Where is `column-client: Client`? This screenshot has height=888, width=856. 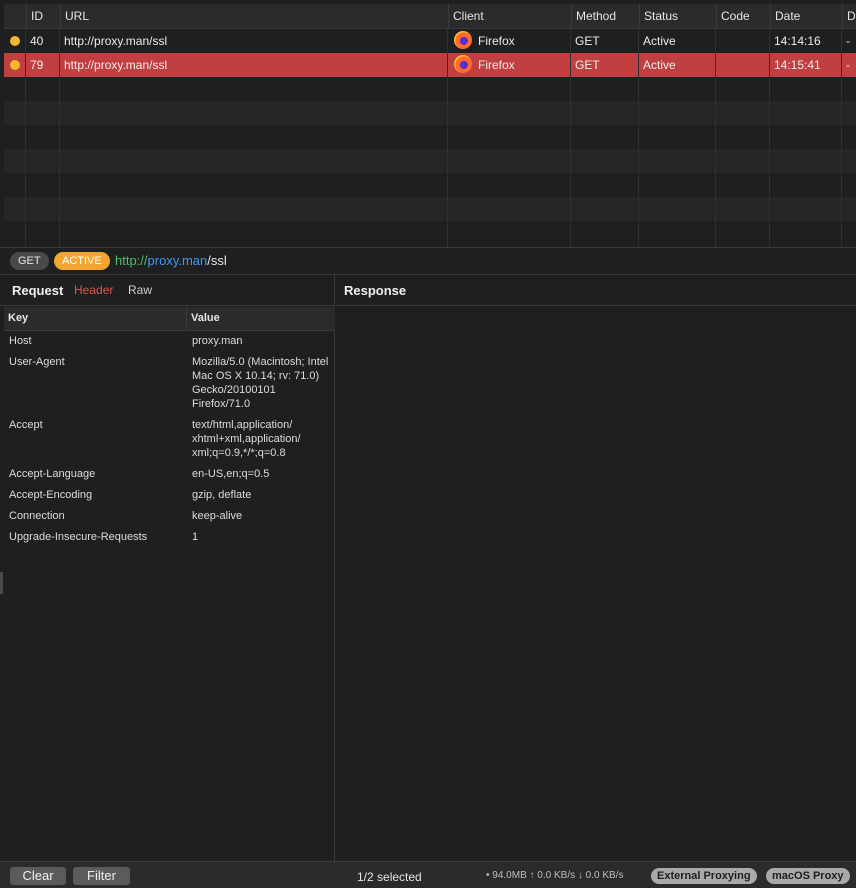
column-client: Client is located at coordinates (509, 16).